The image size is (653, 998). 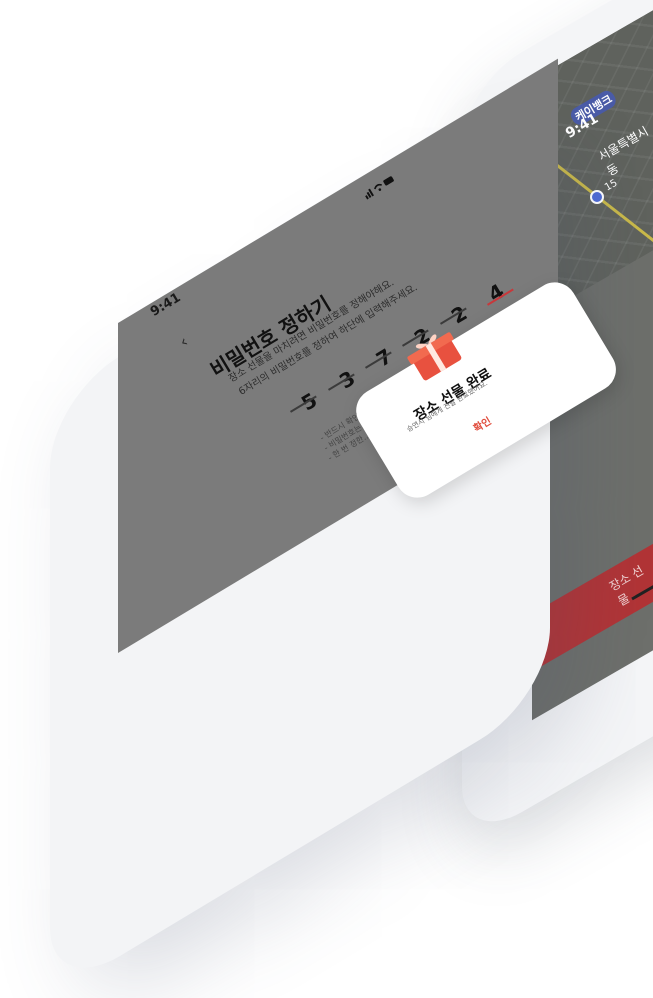 I want to click on status-time: 9:41, so click(x=166, y=305).